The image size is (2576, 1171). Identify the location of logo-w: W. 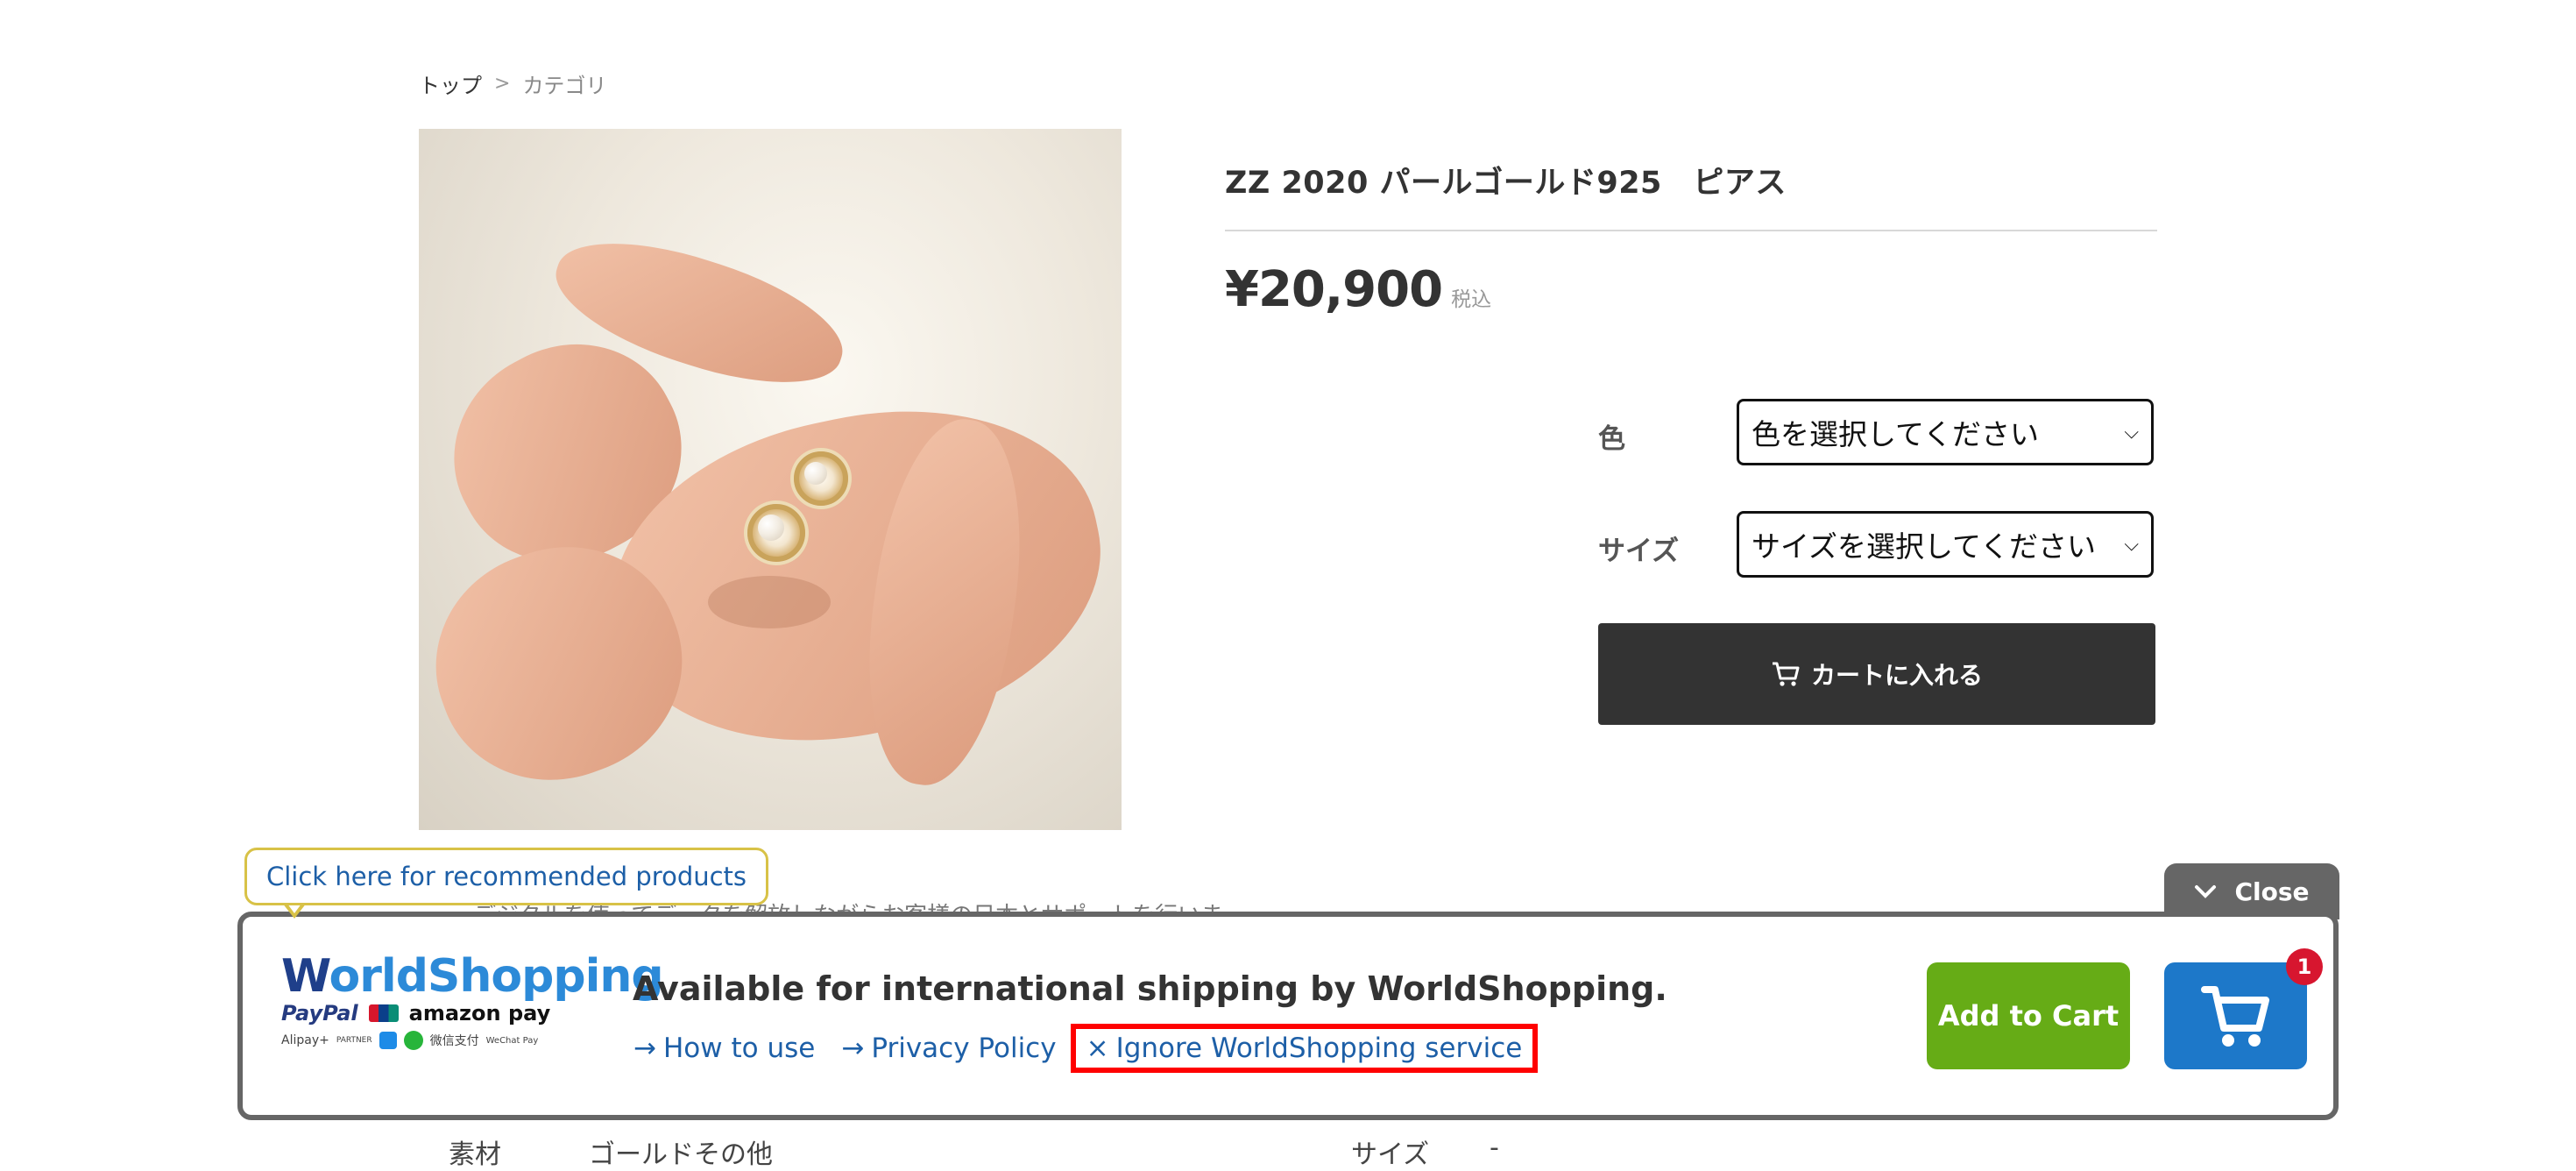
(305, 976).